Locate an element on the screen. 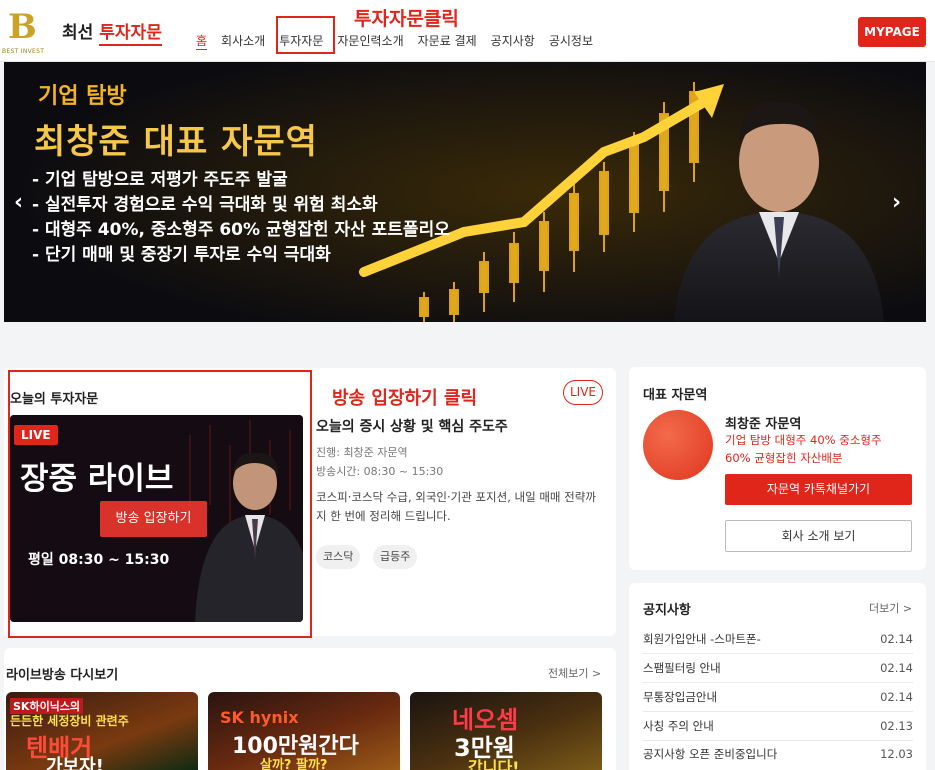  notice-date: 02.13 is located at coordinates (896, 726).